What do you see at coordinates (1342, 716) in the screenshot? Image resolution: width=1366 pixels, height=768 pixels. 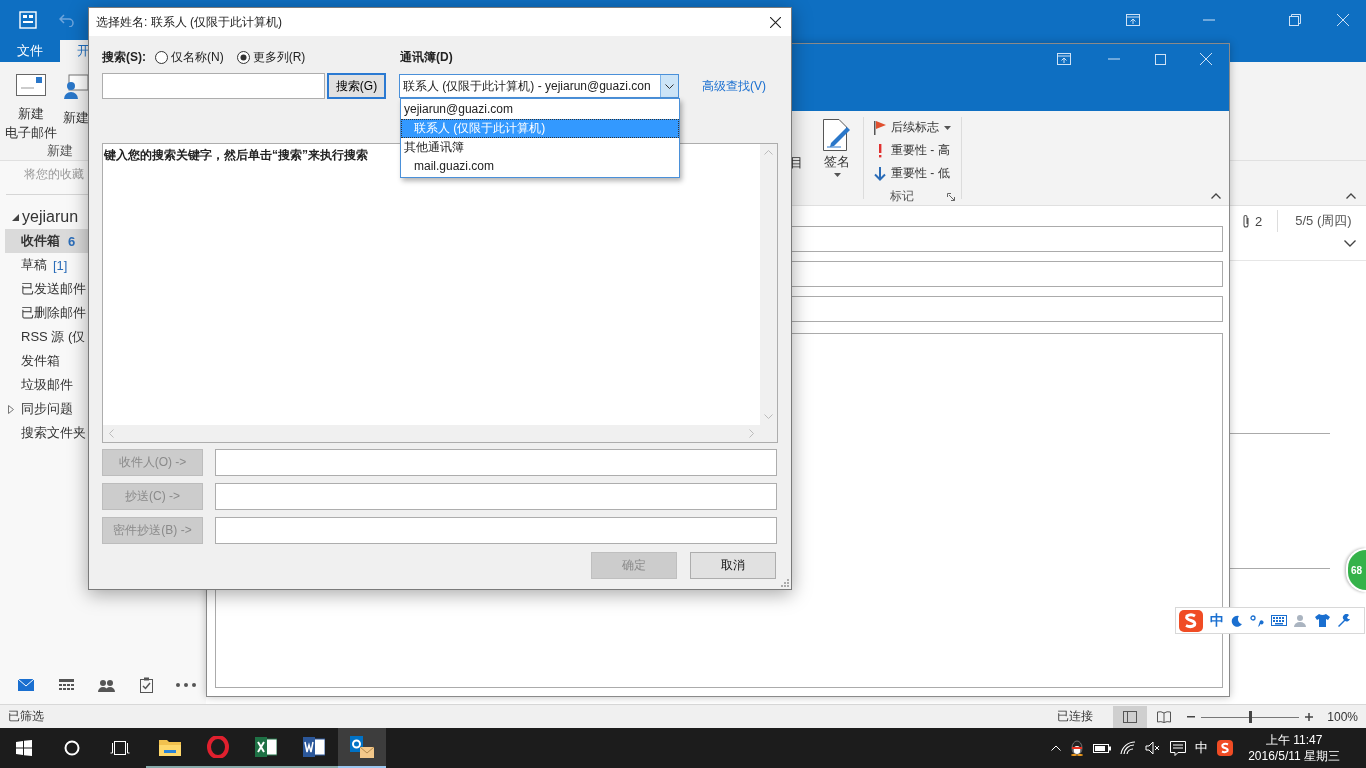 I see `zoom-percent: 100%` at bounding box center [1342, 716].